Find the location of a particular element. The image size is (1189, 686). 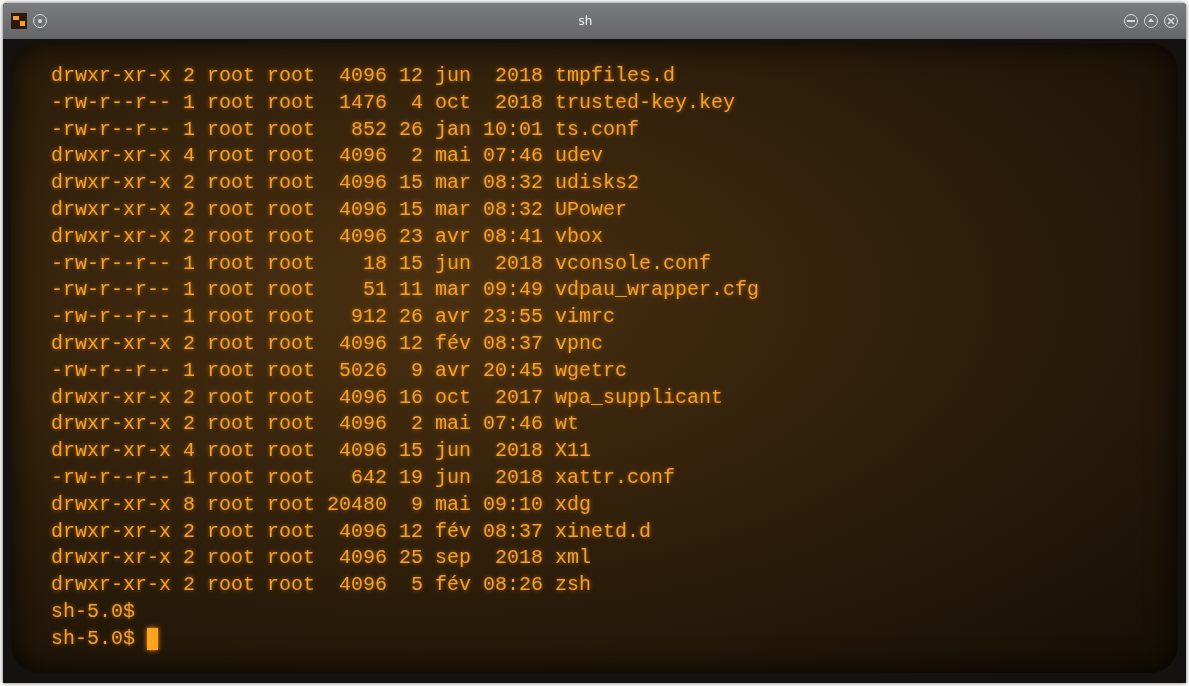

shell-prompt: sh-5.0$ is located at coordinates (93, 638).